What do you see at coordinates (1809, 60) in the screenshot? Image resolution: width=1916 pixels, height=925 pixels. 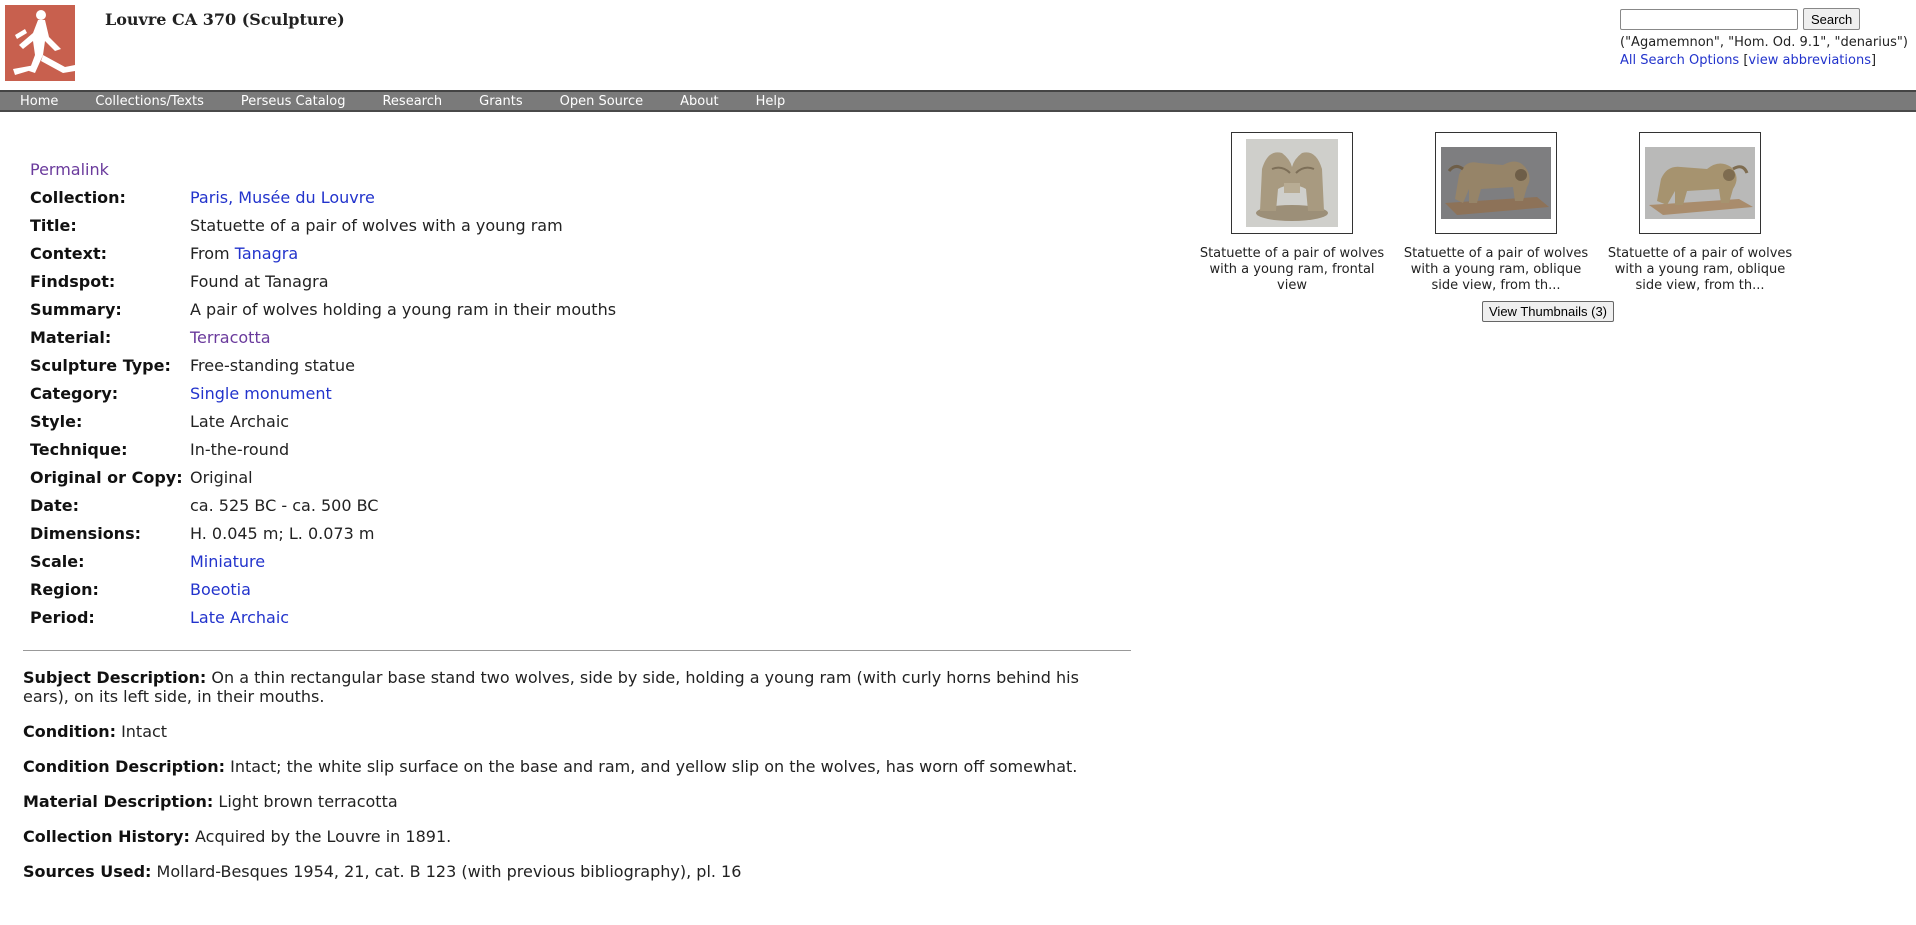 I see `view-abbreviations-link: view abbreviations` at bounding box center [1809, 60].